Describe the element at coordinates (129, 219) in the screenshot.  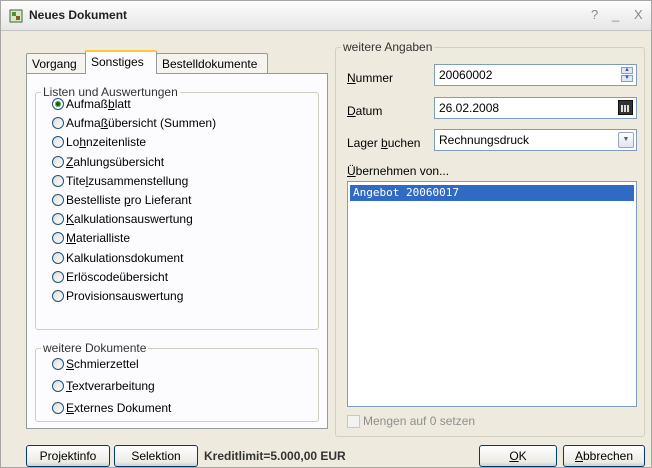
I see `radio-label: Kalkulationsauswertung` at that location.